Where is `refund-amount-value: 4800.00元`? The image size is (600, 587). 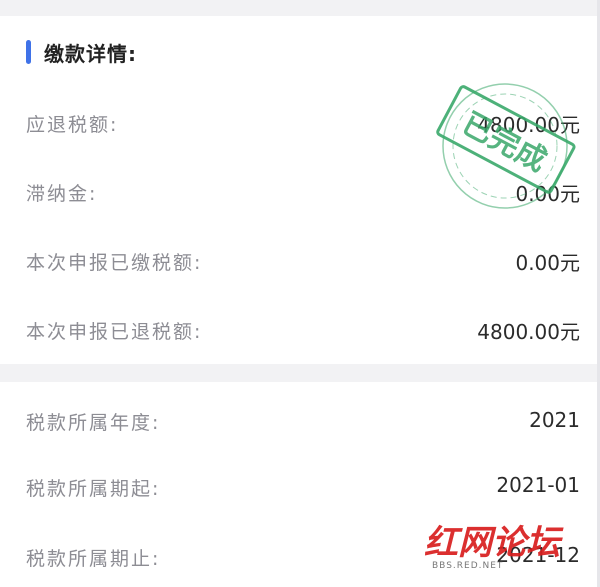
refund-amount-value: 4800.00元 is located at coordinates (528, 125).